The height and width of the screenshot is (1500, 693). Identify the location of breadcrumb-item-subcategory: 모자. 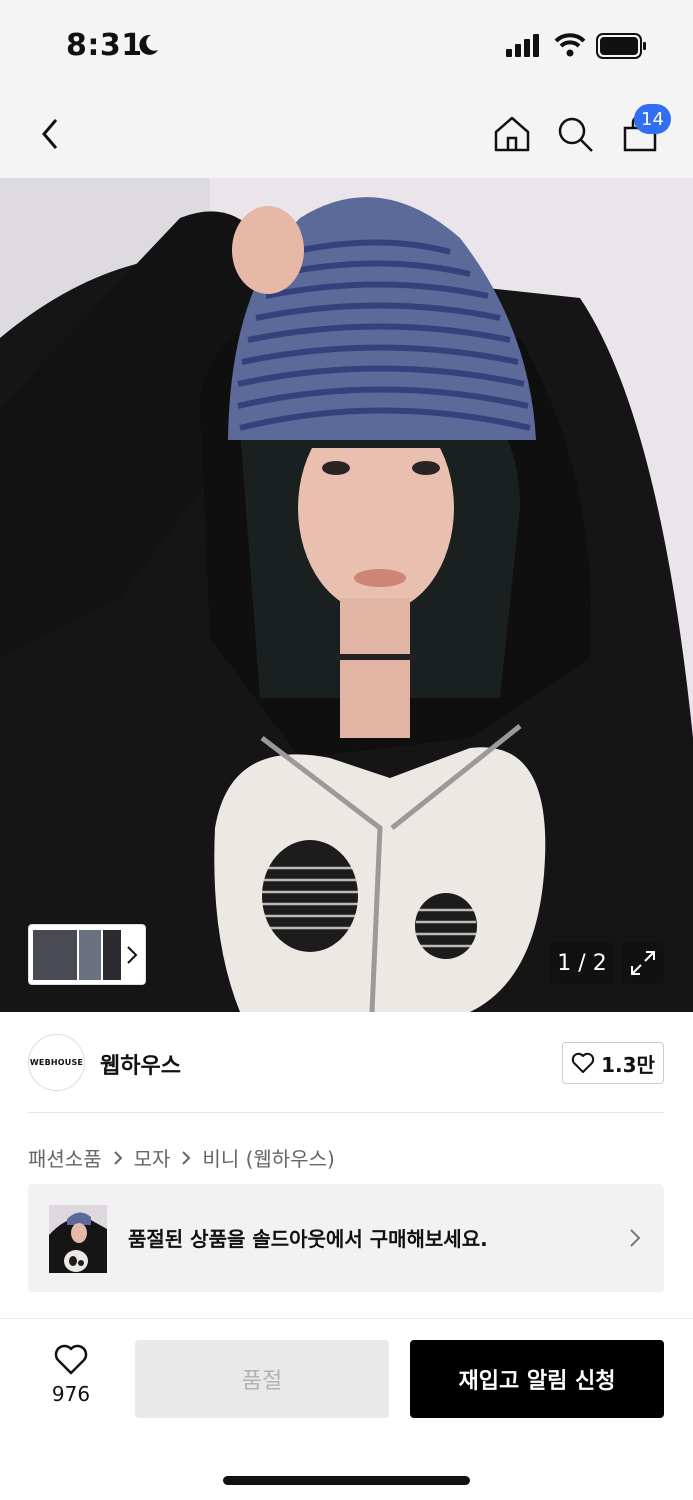
(152, 1157).